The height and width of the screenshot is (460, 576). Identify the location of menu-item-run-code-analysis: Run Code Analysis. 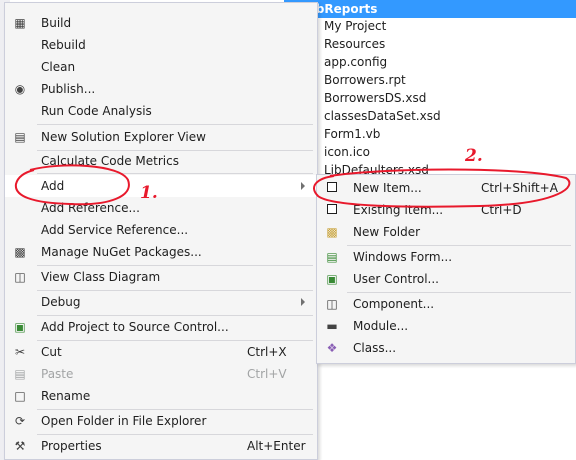
(161, 111).